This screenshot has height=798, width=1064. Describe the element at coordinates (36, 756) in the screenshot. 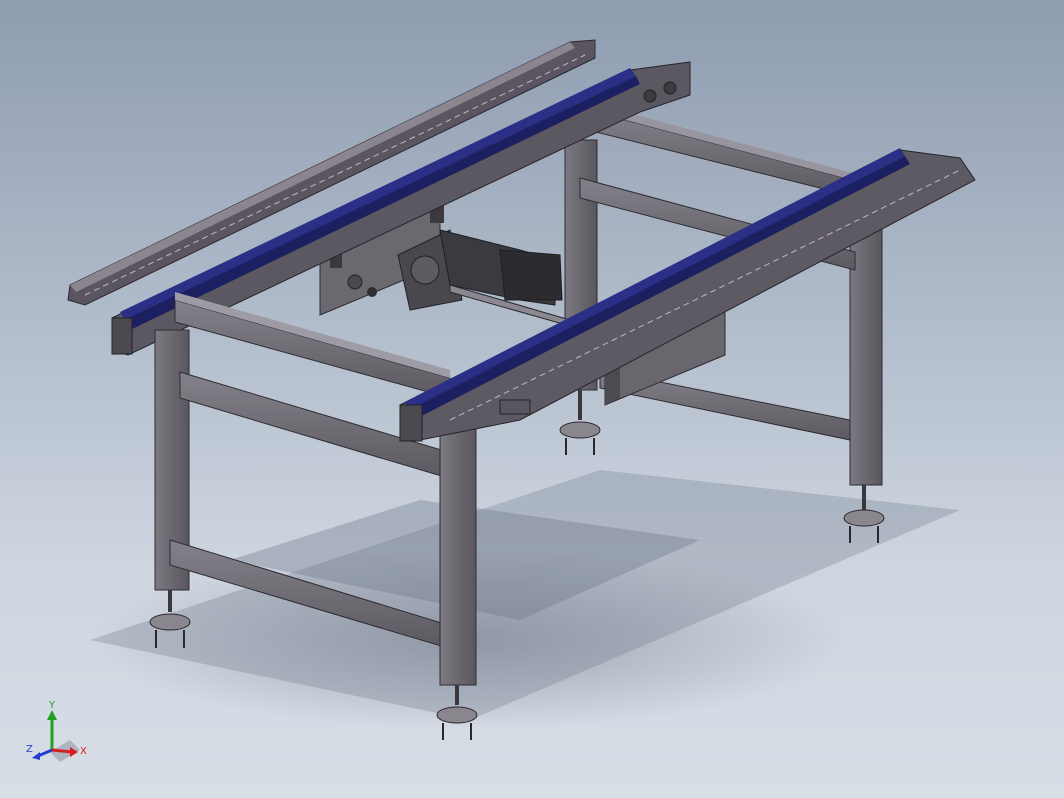

I see `z-axis-arrow` at that location.